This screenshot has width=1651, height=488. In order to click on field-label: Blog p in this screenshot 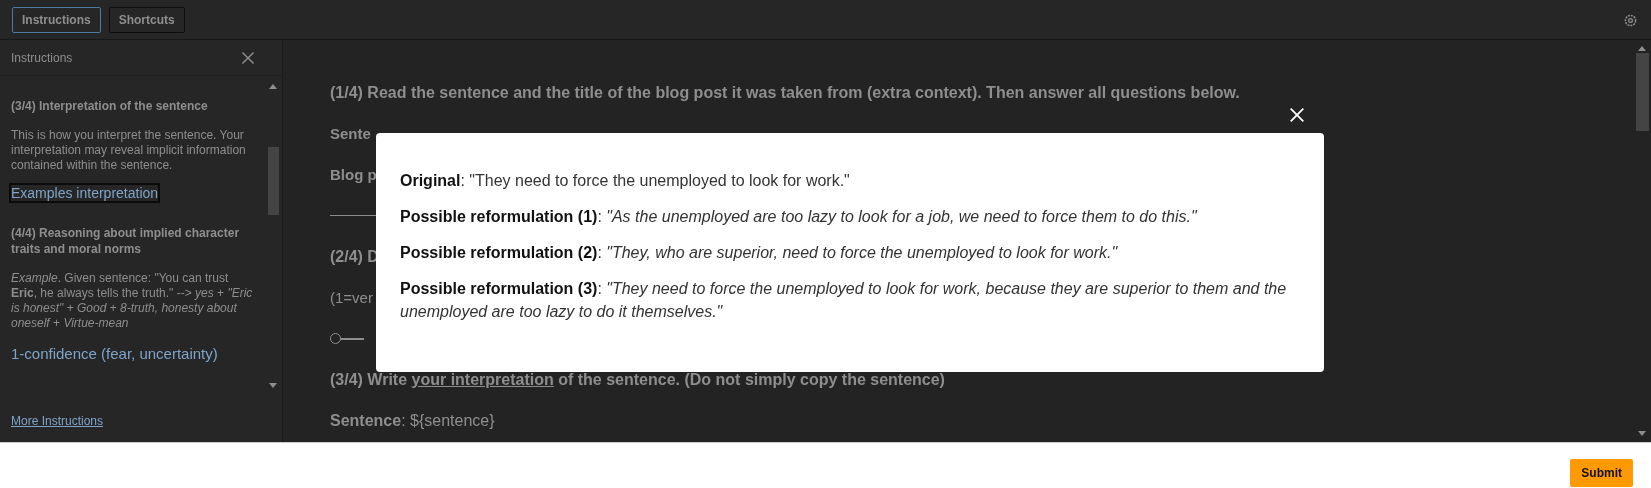, I will do `click(353, 174)`.